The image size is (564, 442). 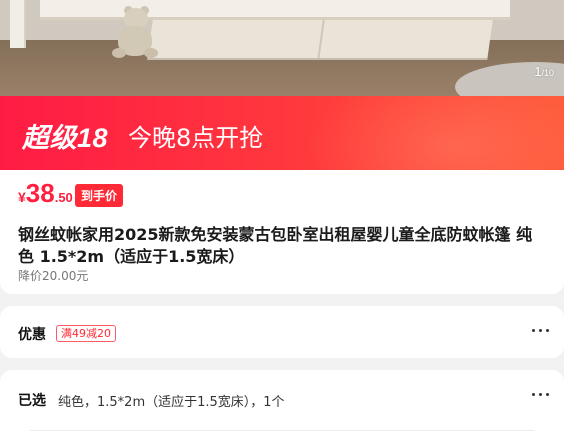 What do you see at coordinates (32, 335) in the screenshot?
I see `coupon-label: 优惠` at bounding box center [32, 335].